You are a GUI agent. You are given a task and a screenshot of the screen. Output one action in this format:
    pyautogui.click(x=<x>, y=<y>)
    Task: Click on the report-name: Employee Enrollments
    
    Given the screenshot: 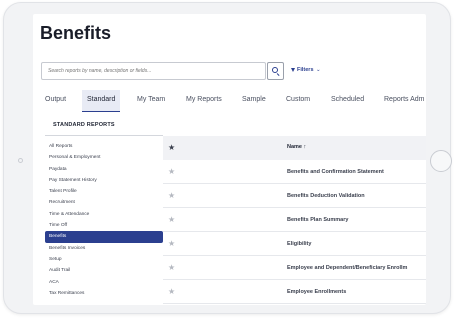 What is the action you would take?
    pyautogui.click(x=316, y=292)
    